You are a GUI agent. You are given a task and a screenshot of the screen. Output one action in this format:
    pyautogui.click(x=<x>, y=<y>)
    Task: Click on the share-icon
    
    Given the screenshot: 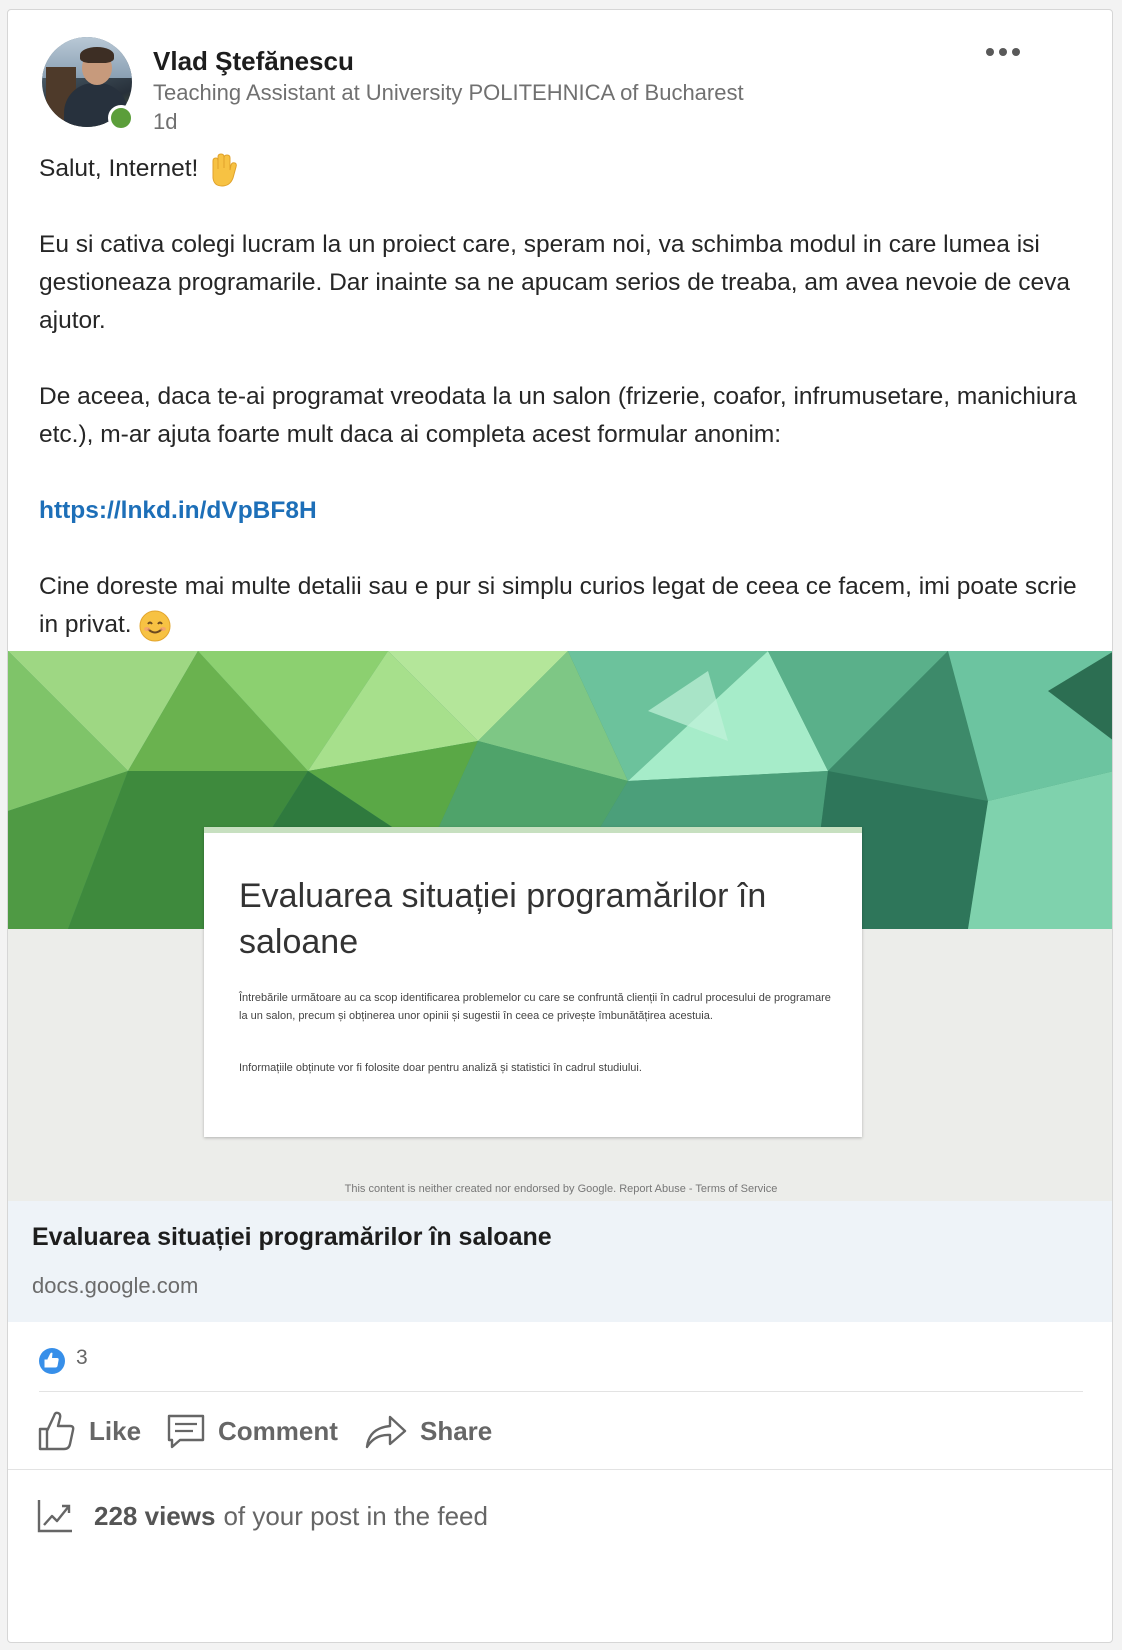 What is the action you would take?
    pyautogui.click(x=386, y=1432)
    